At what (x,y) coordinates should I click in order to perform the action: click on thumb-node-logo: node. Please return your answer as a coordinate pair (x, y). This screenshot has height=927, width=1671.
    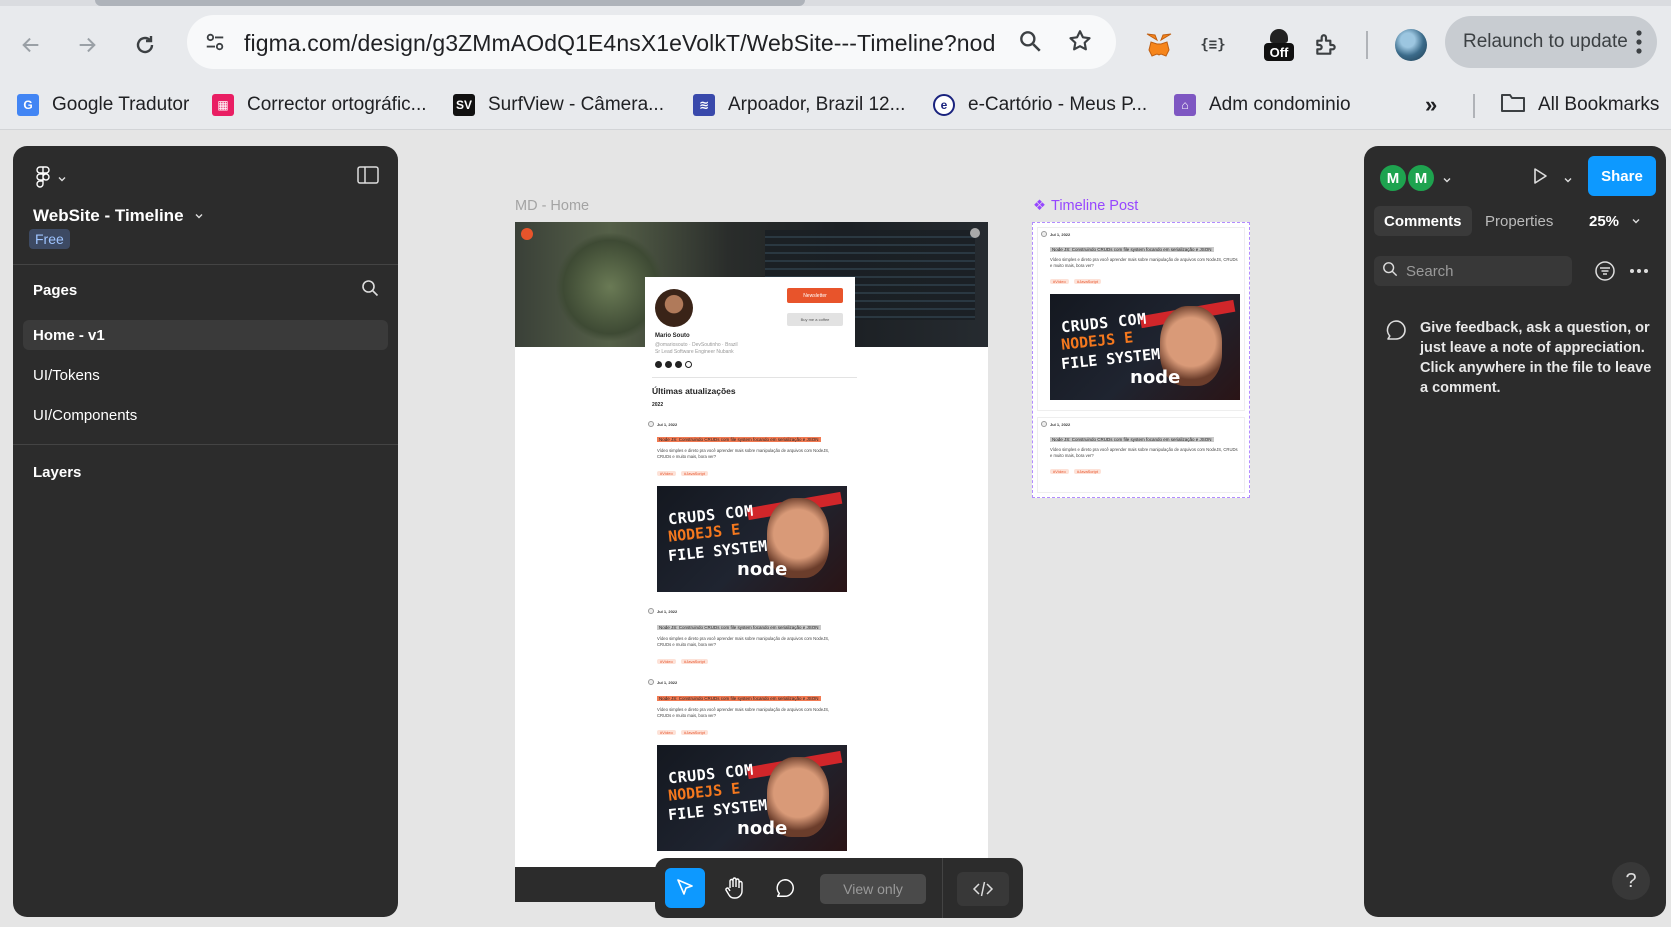
    Looking at the image, I should click on (762, 828).